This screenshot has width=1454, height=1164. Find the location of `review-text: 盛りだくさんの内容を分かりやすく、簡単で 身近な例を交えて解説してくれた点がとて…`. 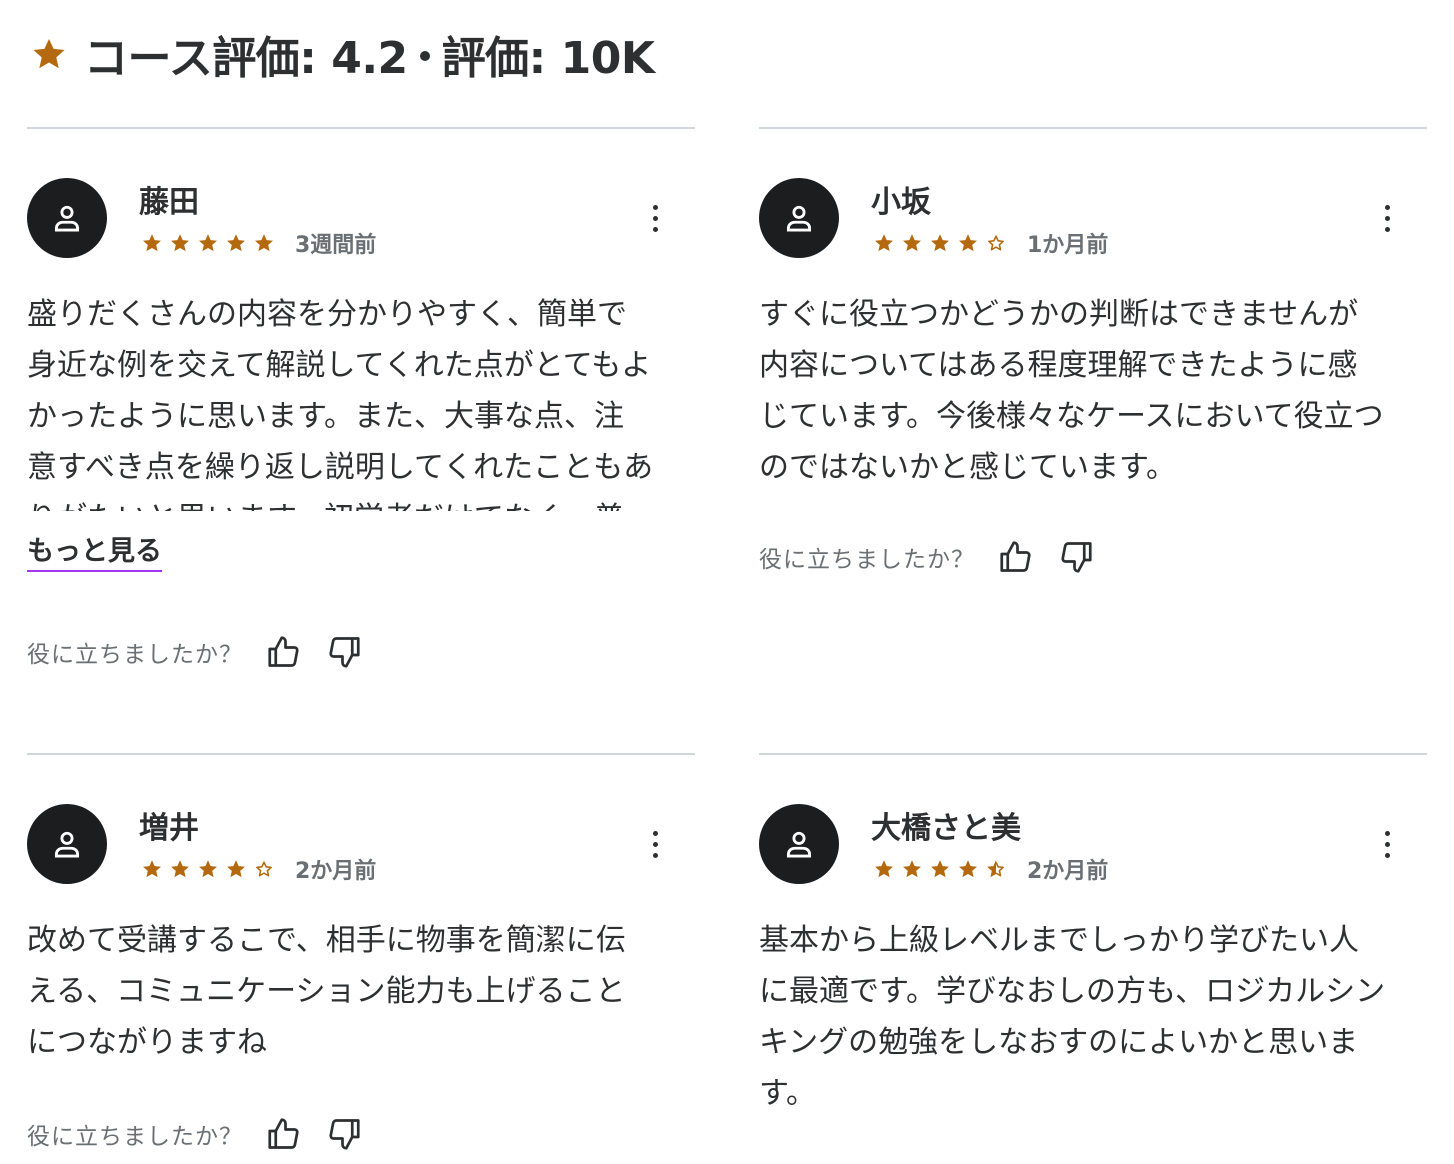

review-text: 盛りだくさんの内容を分かりやすく、簡単で 身近な例を交えて解説してくれた点がとて… is located at coordinates (340, 404).